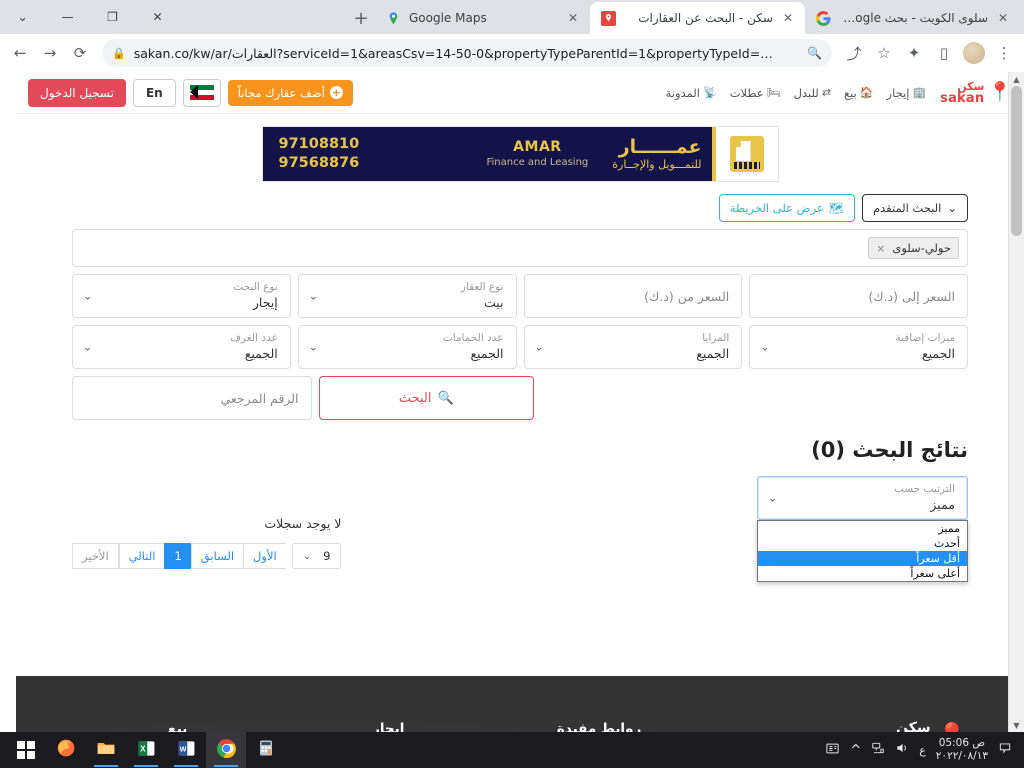 The width and height of the screenshot is (1024, 768). I want to click on bookmark-icon: ☆, so click(884, 53).